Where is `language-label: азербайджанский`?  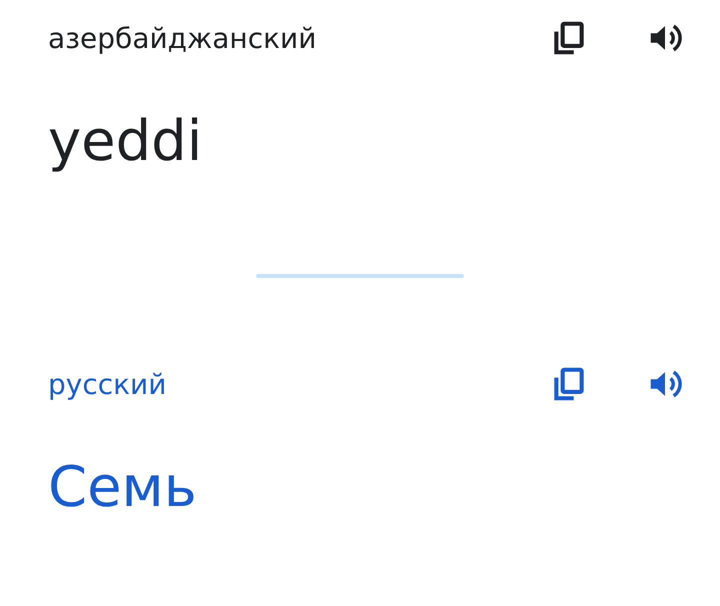 language-label: азербайджанский is located at coordinates (183, 38).